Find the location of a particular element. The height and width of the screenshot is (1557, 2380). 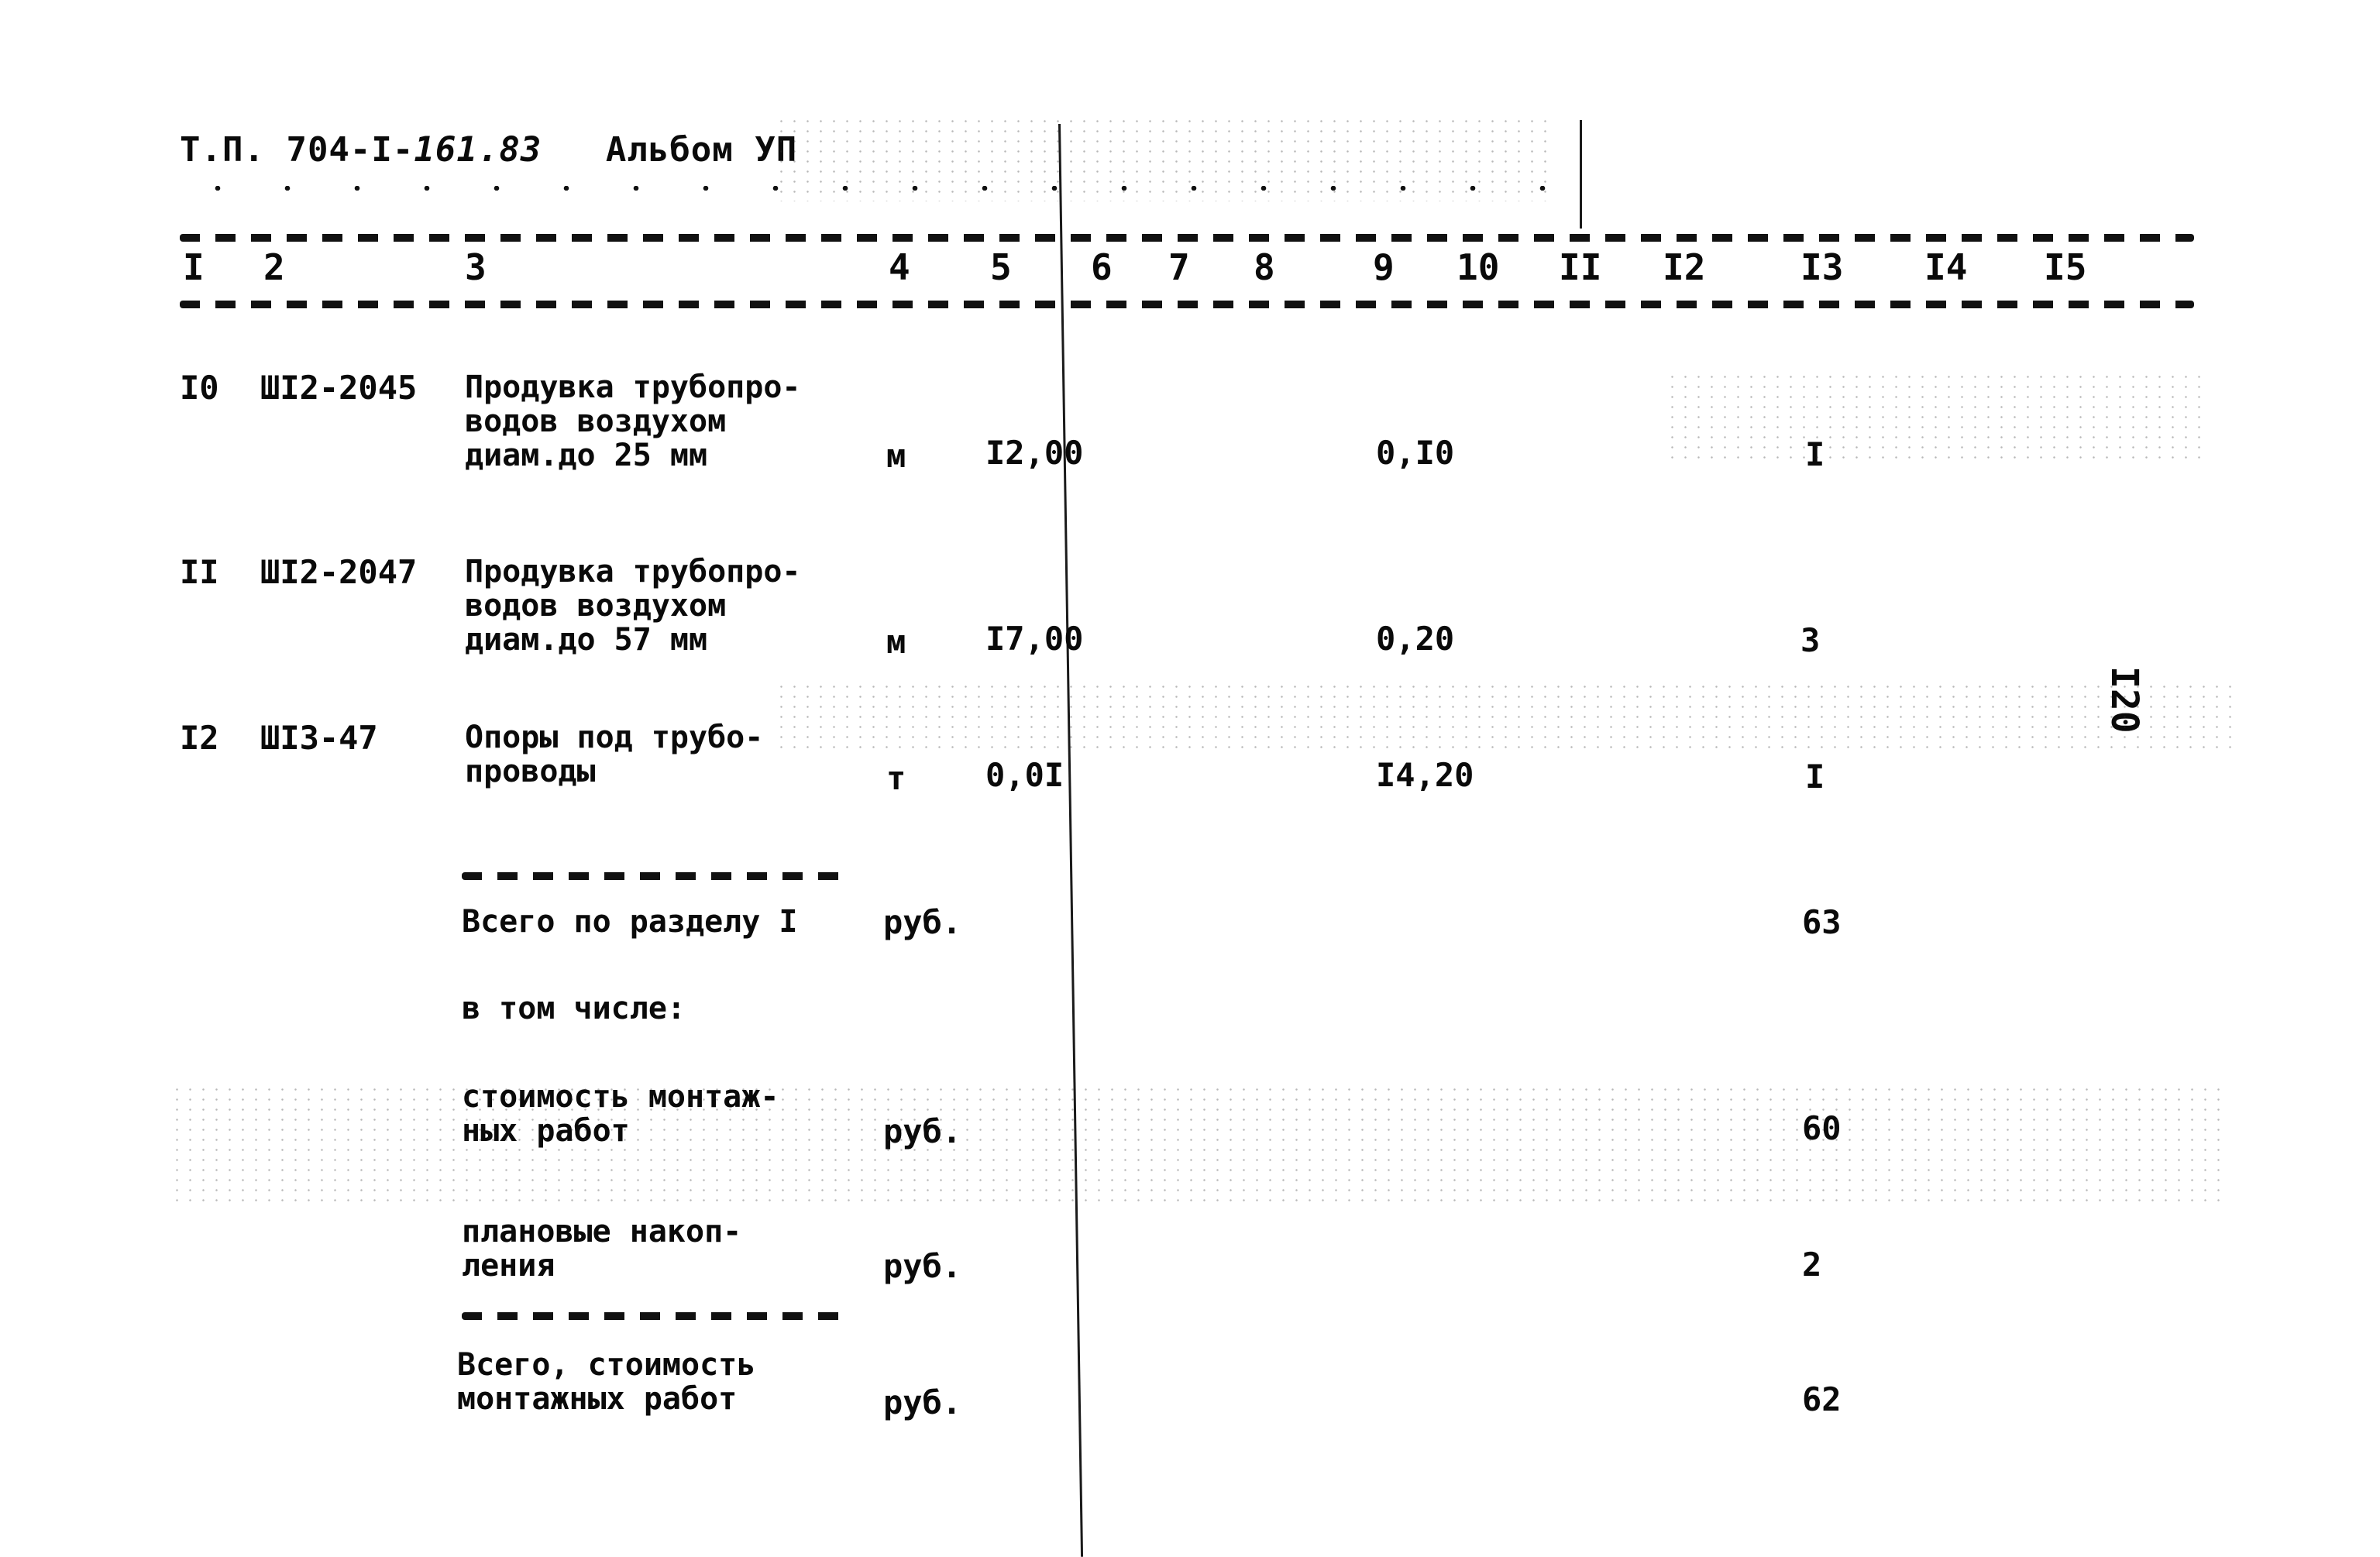

column-header-10: 10 is located at coordinates (1478, 267).